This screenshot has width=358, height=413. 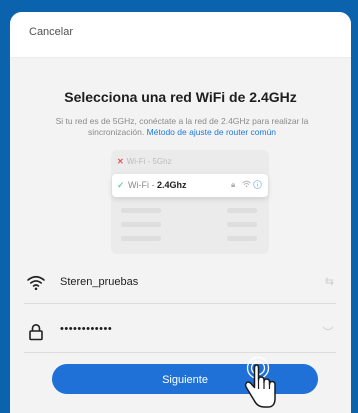 I want to click on top-bar: Cancelar, so click(x=180, y=35).